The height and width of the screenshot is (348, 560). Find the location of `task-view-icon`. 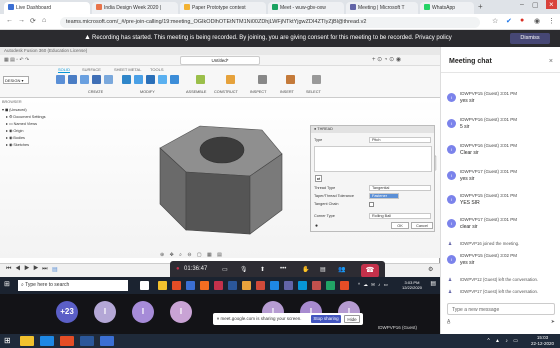

task-view-icon is located at coordinates (144, 285).